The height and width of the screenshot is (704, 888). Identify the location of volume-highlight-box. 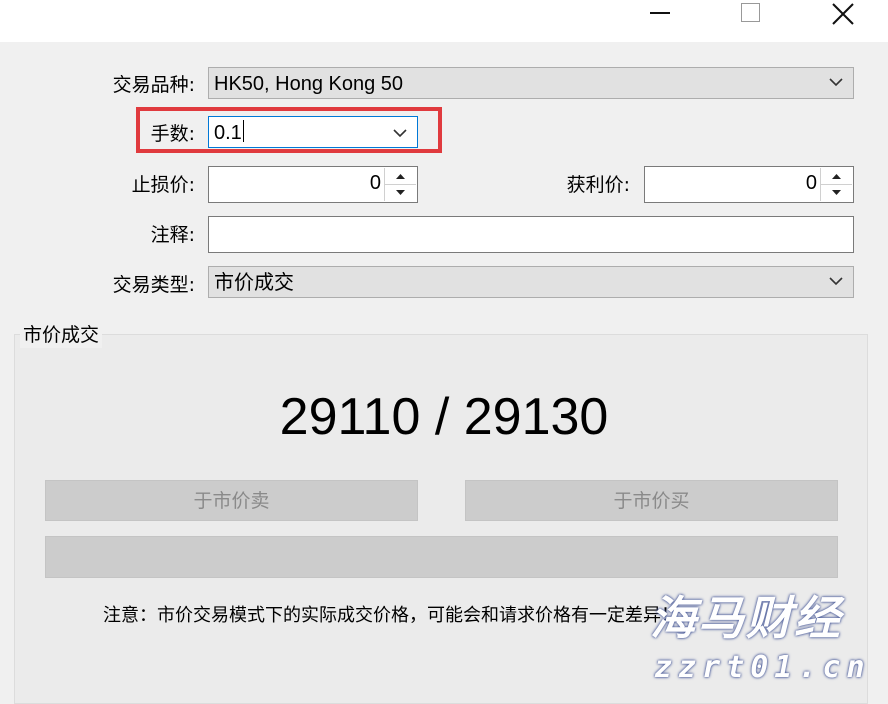
(289, 130).